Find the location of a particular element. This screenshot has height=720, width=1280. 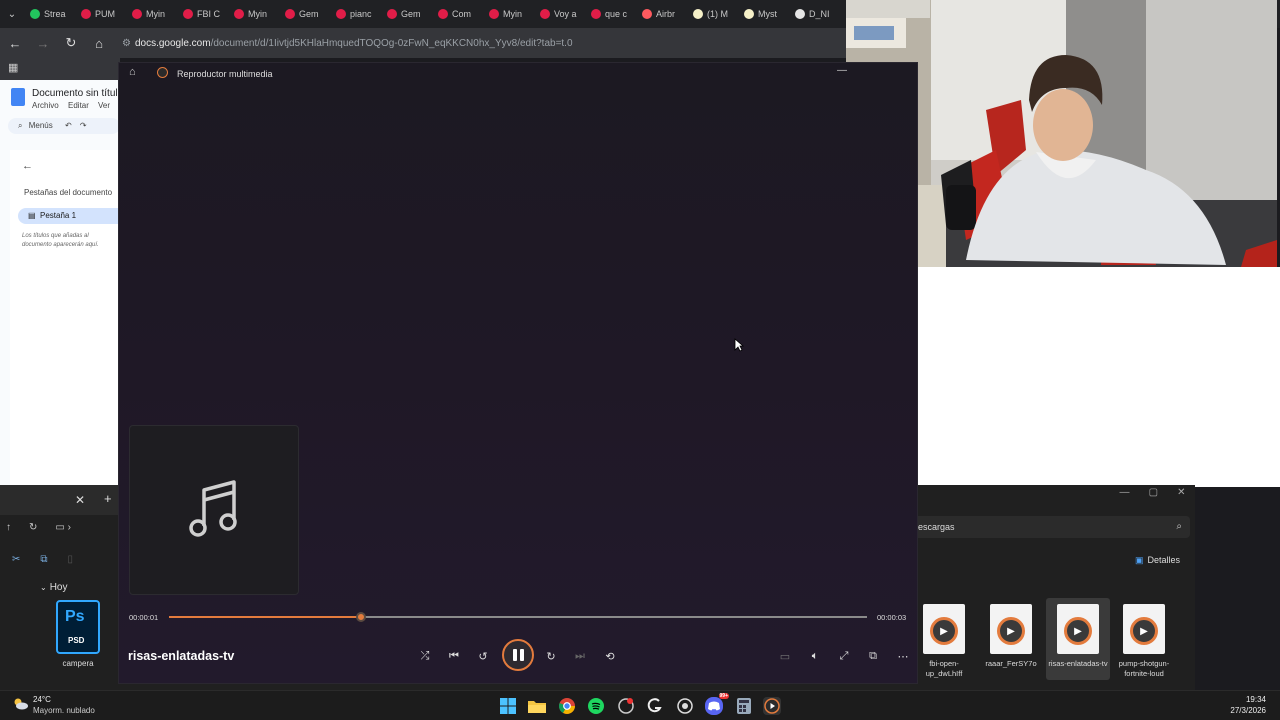

video-file: ▶ fbi-open-up_dwLhIff is located at coordinates (944, 642).